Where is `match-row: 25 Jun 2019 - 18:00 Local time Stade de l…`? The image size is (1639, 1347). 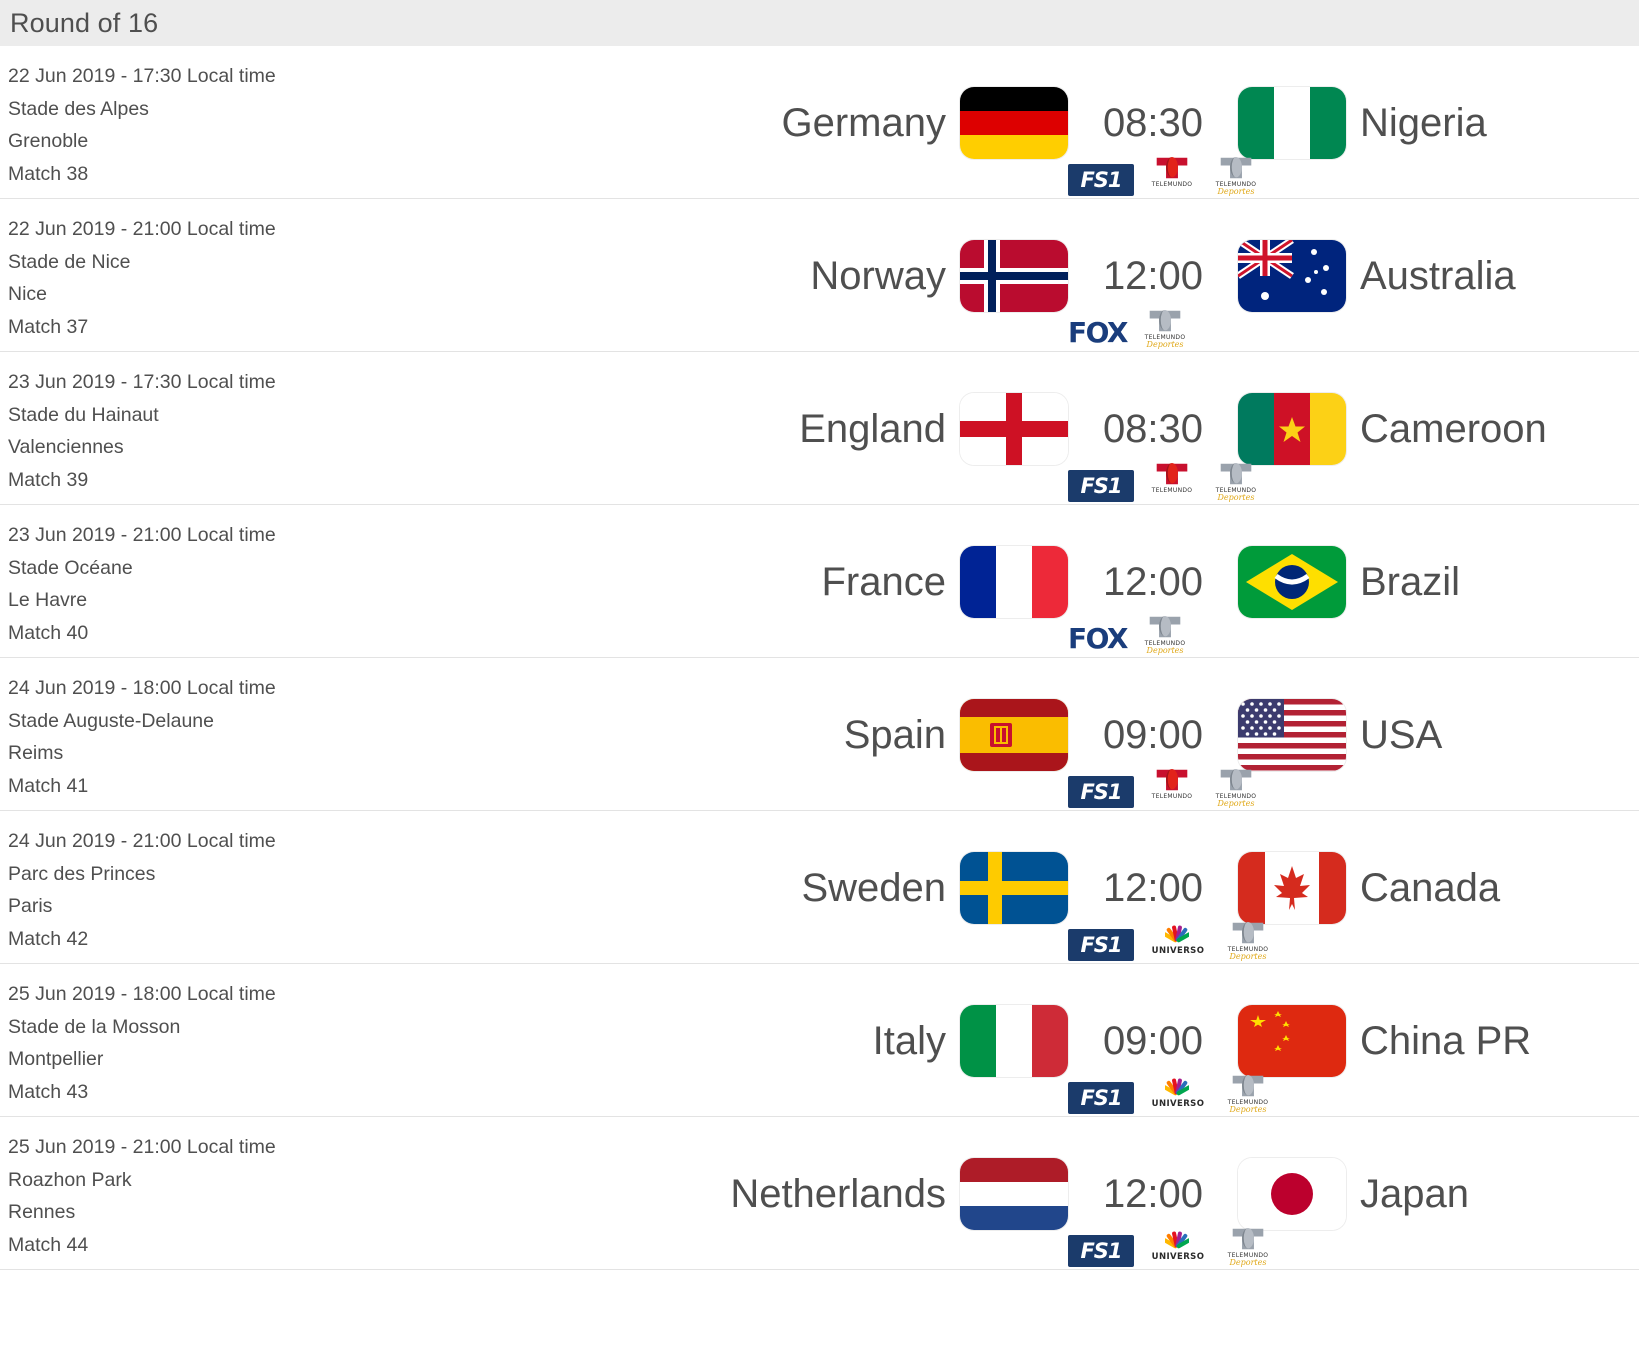
match-row: 25 Jun 2019 - 18:00 Local time Stade de l… is located at coordinates (819, 1040).